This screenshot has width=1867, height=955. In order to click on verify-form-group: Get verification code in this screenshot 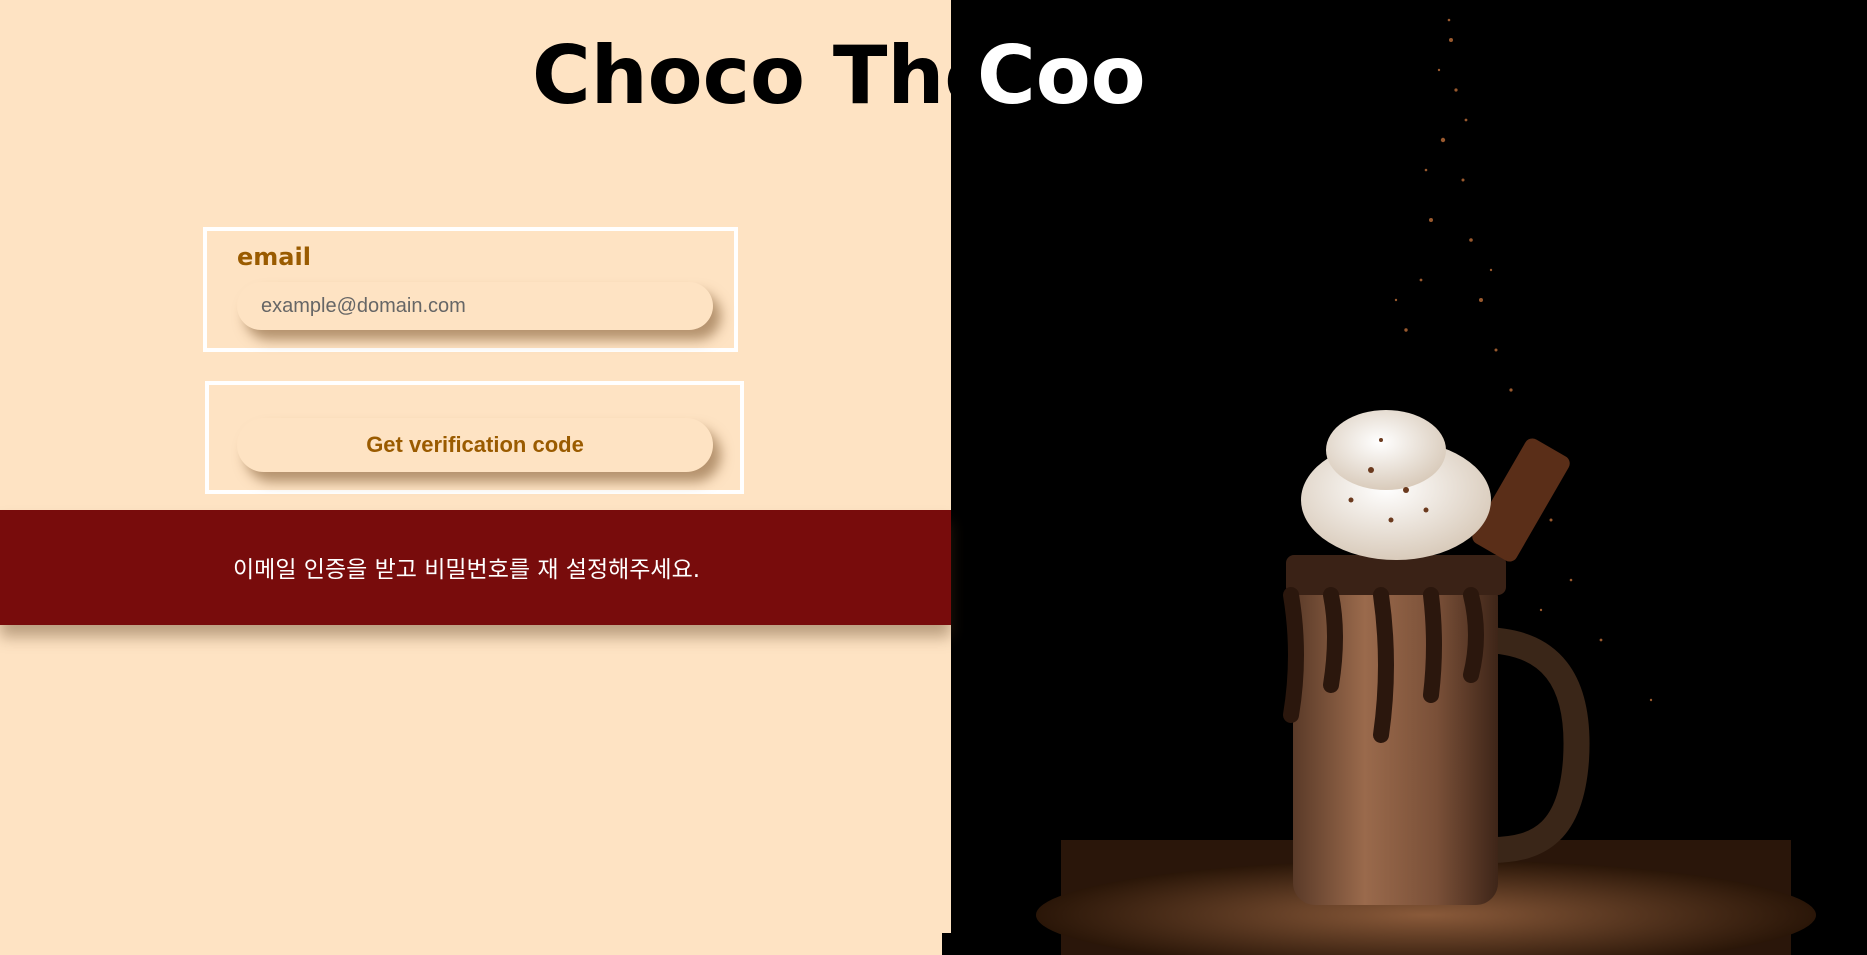, I will do `click(474, 437)`.